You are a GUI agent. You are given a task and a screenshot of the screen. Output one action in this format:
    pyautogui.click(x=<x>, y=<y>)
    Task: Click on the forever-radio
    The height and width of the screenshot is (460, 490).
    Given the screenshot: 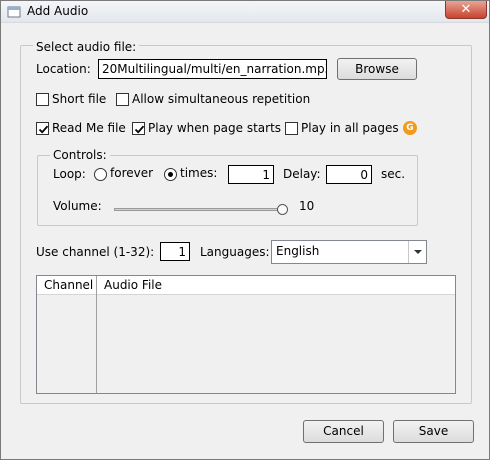 What is the action you would take?
    pyautogui.click(x=100, y=174)
    